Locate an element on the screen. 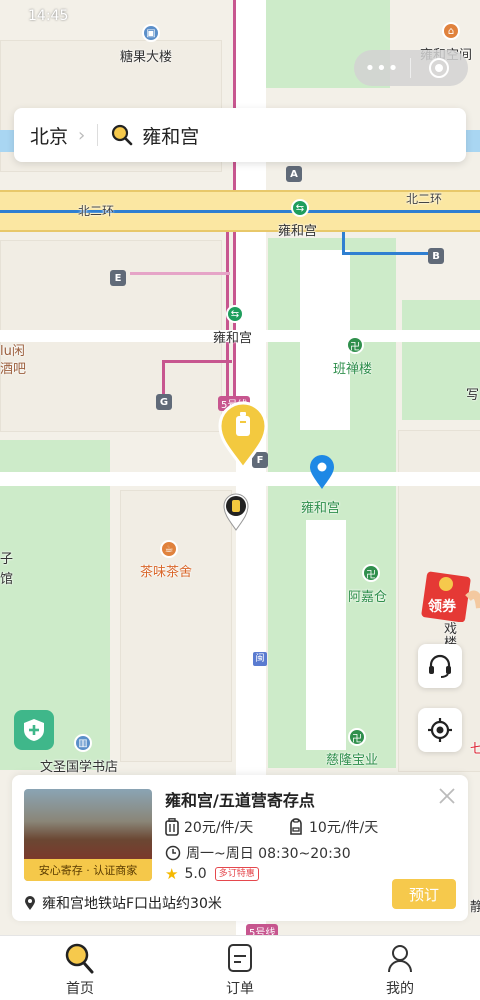  certified-merchant-badge: 安心寄存 · 认证商家 is located at coordinates (88, 870).